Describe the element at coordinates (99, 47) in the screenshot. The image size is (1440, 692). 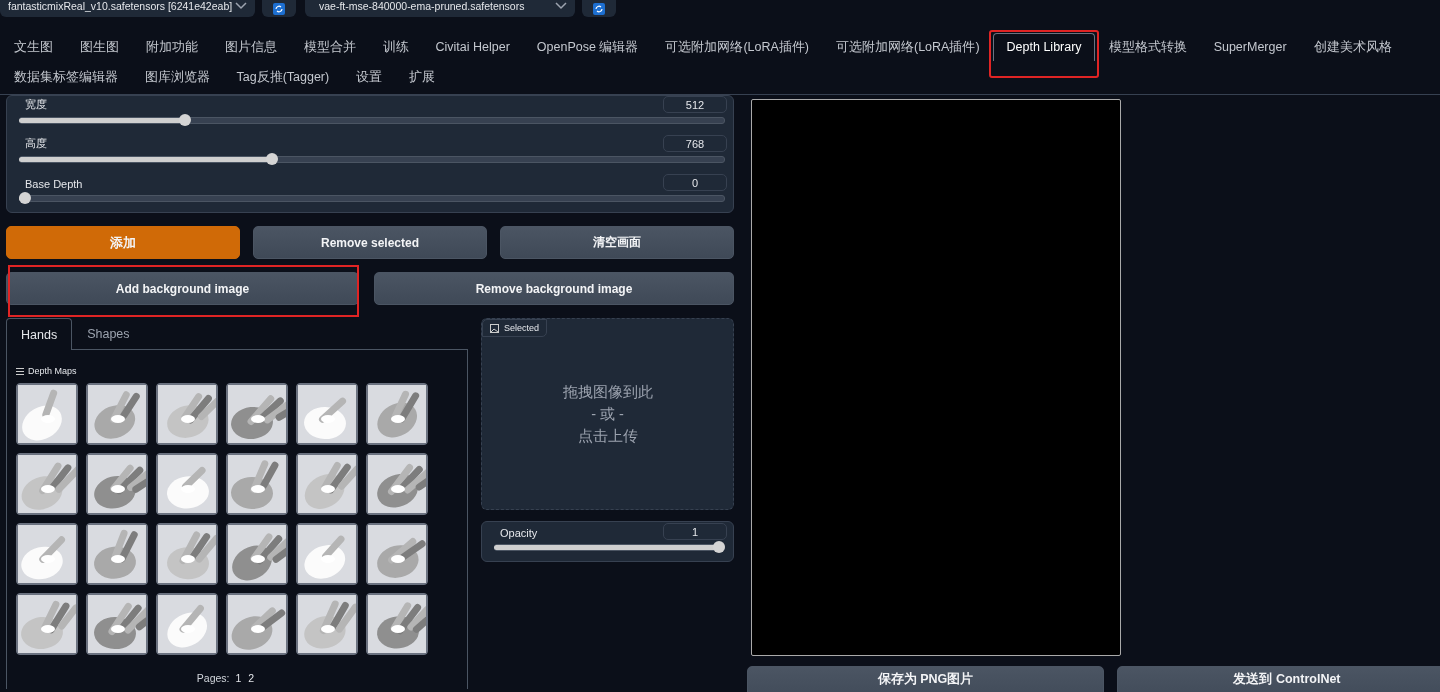
I see `main-tab: 图生图` at that location.